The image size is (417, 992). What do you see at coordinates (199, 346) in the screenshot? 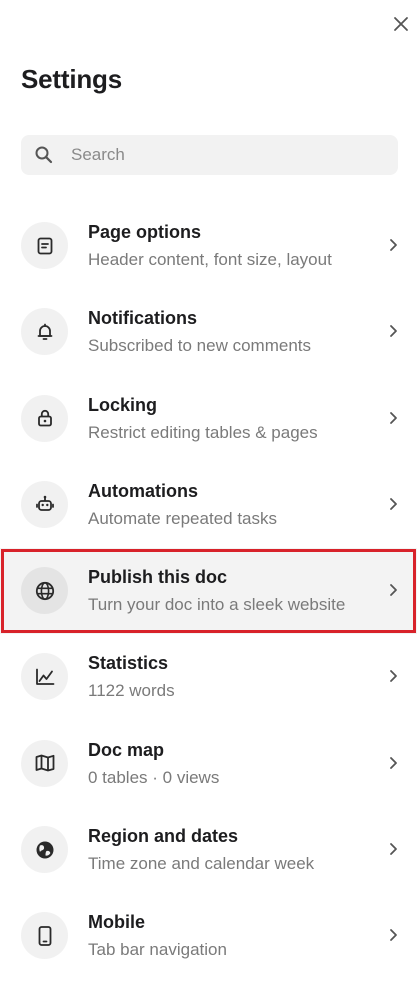
I see `item-description: Subscribed to new comments` at bounding box center [199, 346].